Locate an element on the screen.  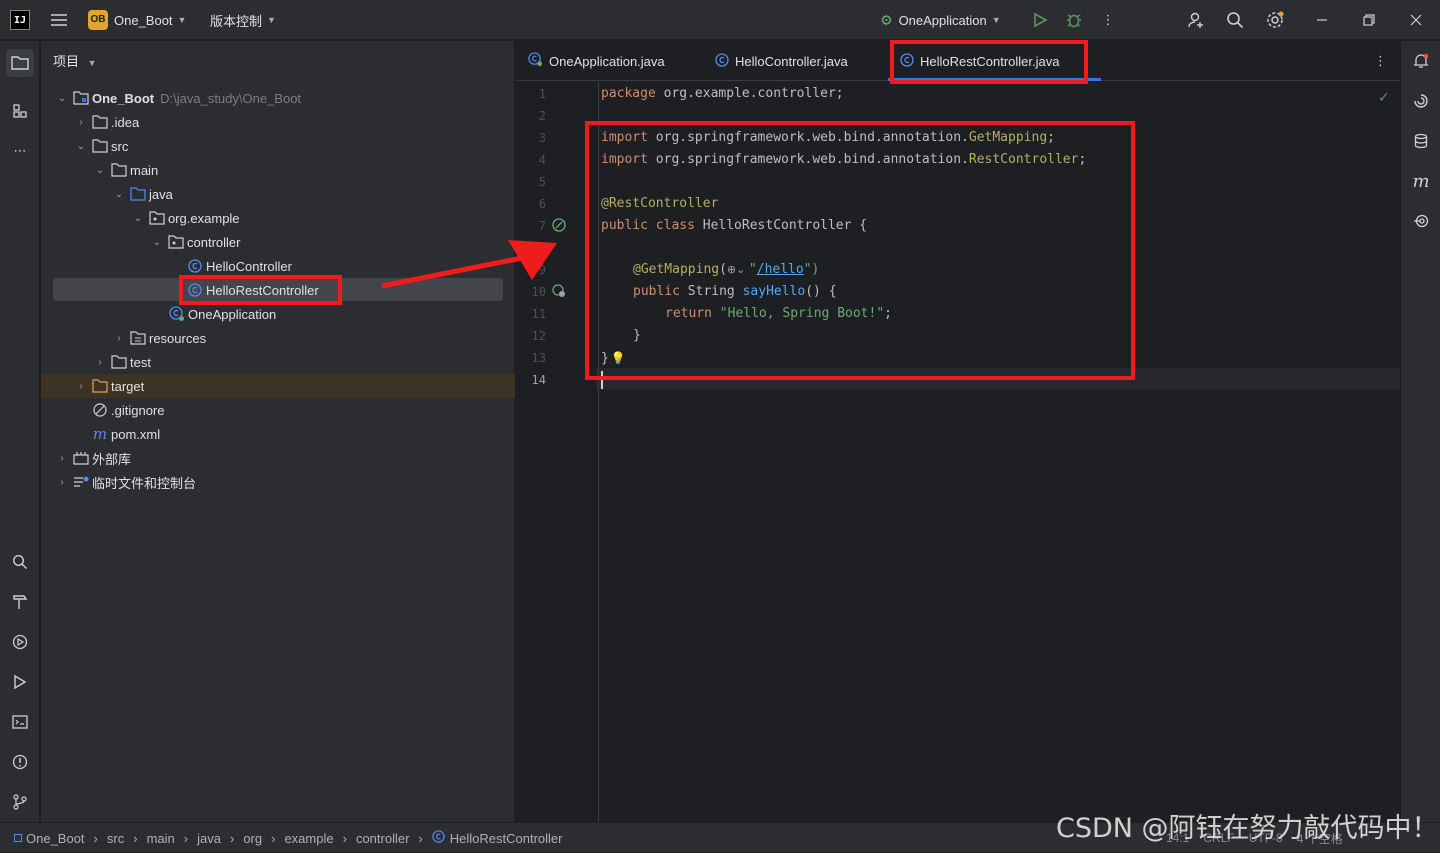
annotation-arrow is located at coordinates (469, 264).